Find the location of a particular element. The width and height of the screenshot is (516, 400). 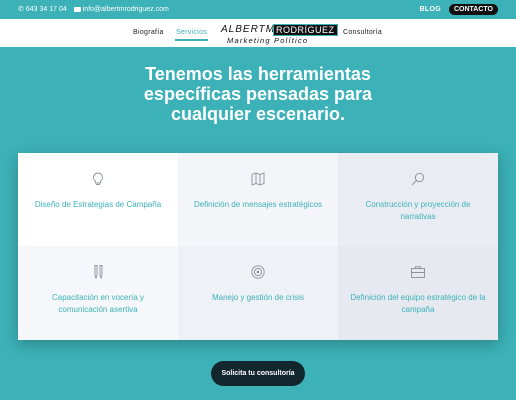

email-link: info@albertmrodriguez.com is located at coordinates (121, 9).